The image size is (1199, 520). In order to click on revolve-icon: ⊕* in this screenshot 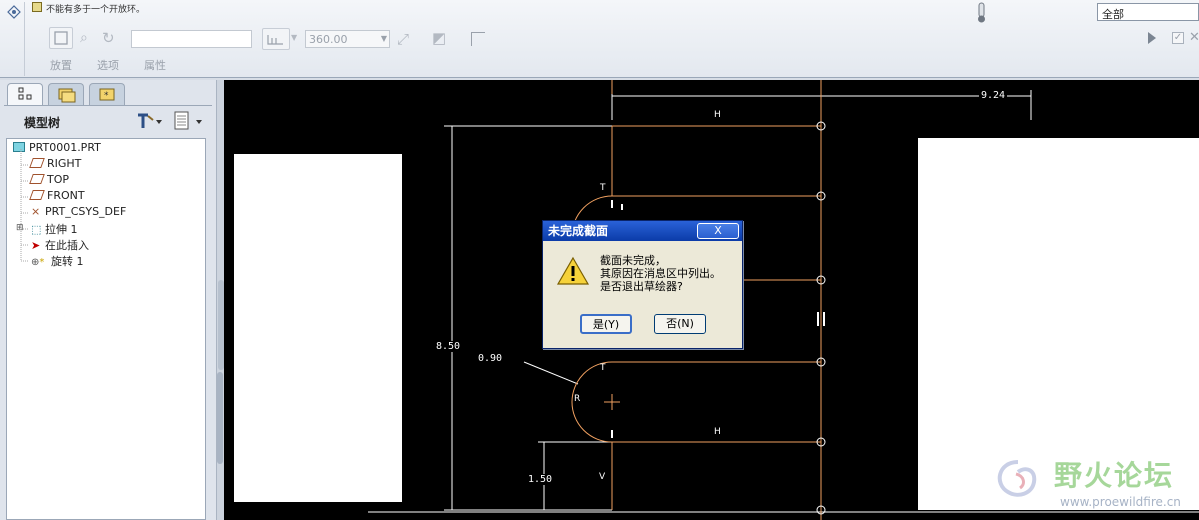, I will do `click(38, 262)`.